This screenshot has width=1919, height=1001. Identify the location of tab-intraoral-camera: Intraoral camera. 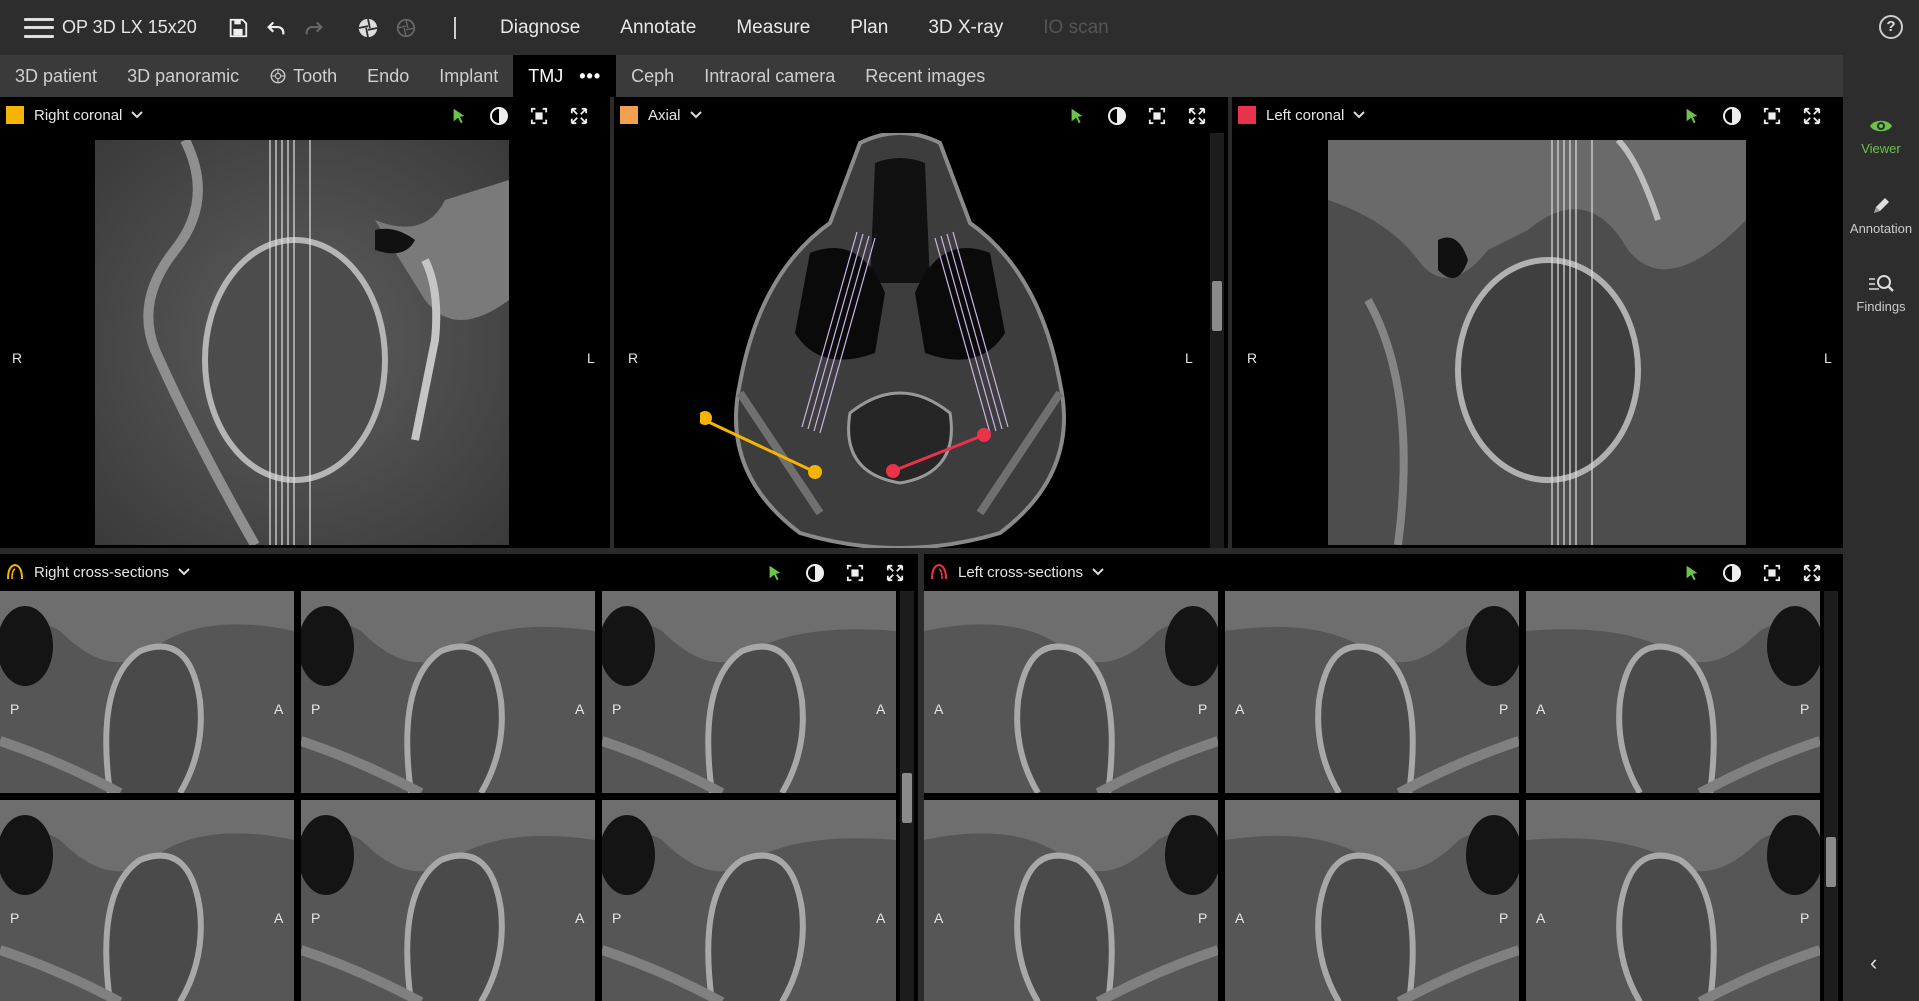
(769, 76).